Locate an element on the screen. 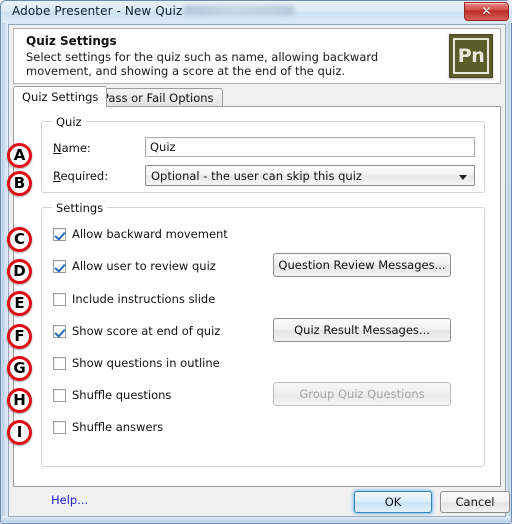 This screenshot has width=512, height=524. close-icon: ✕ is located at coordinates (486, 11).